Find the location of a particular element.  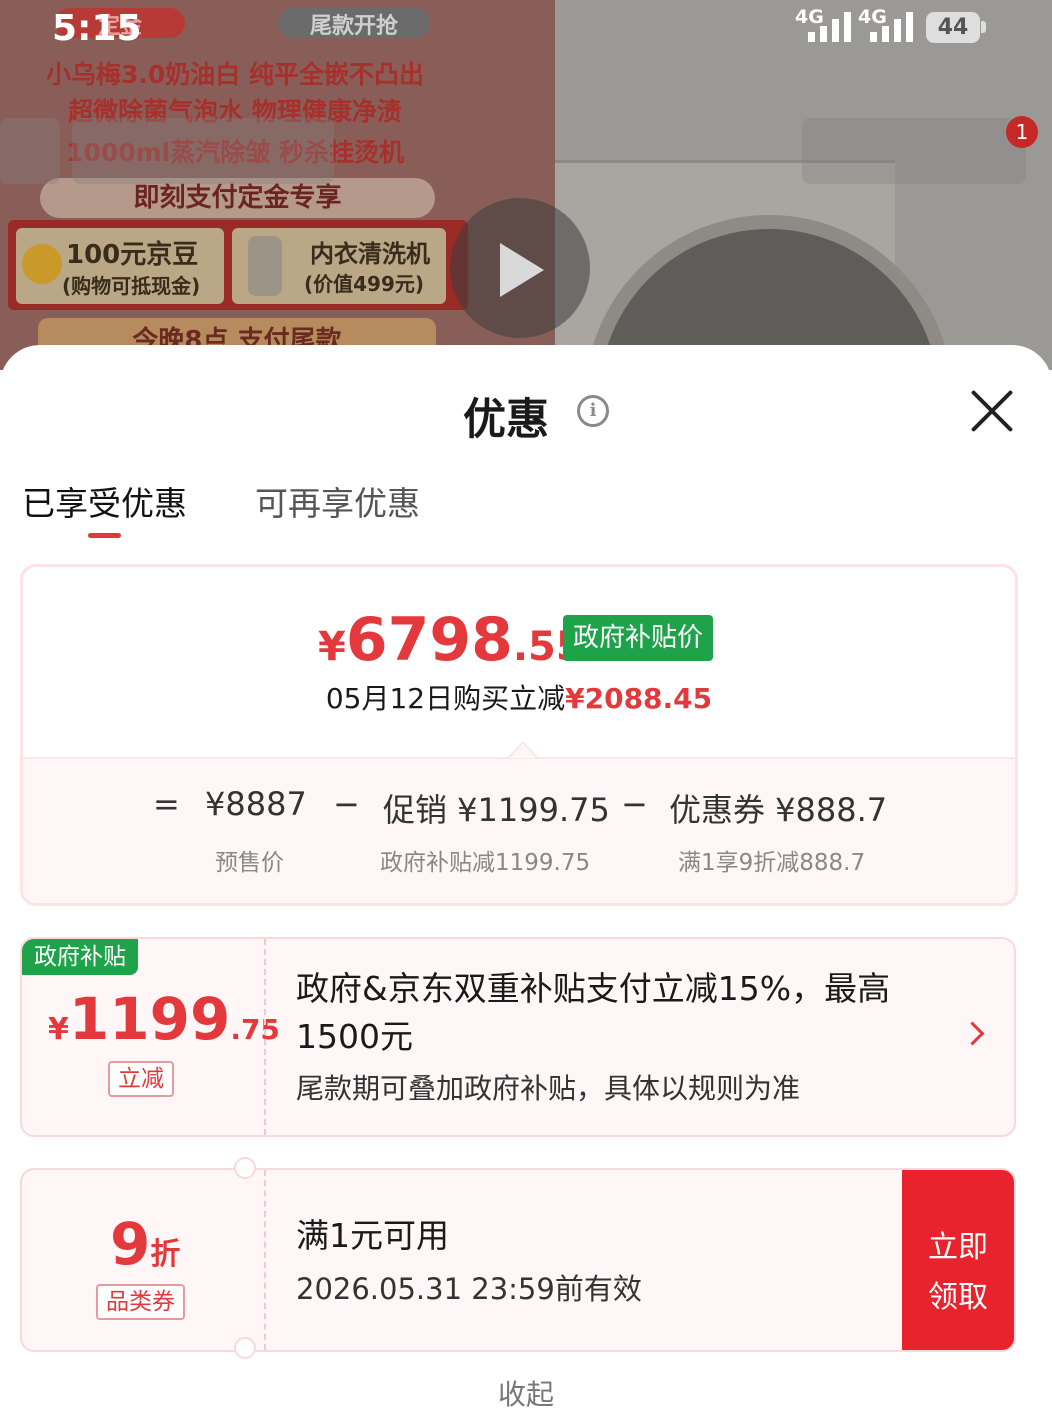

category-coupon-tag: 品类券 is located at coordinates (140, 1302).